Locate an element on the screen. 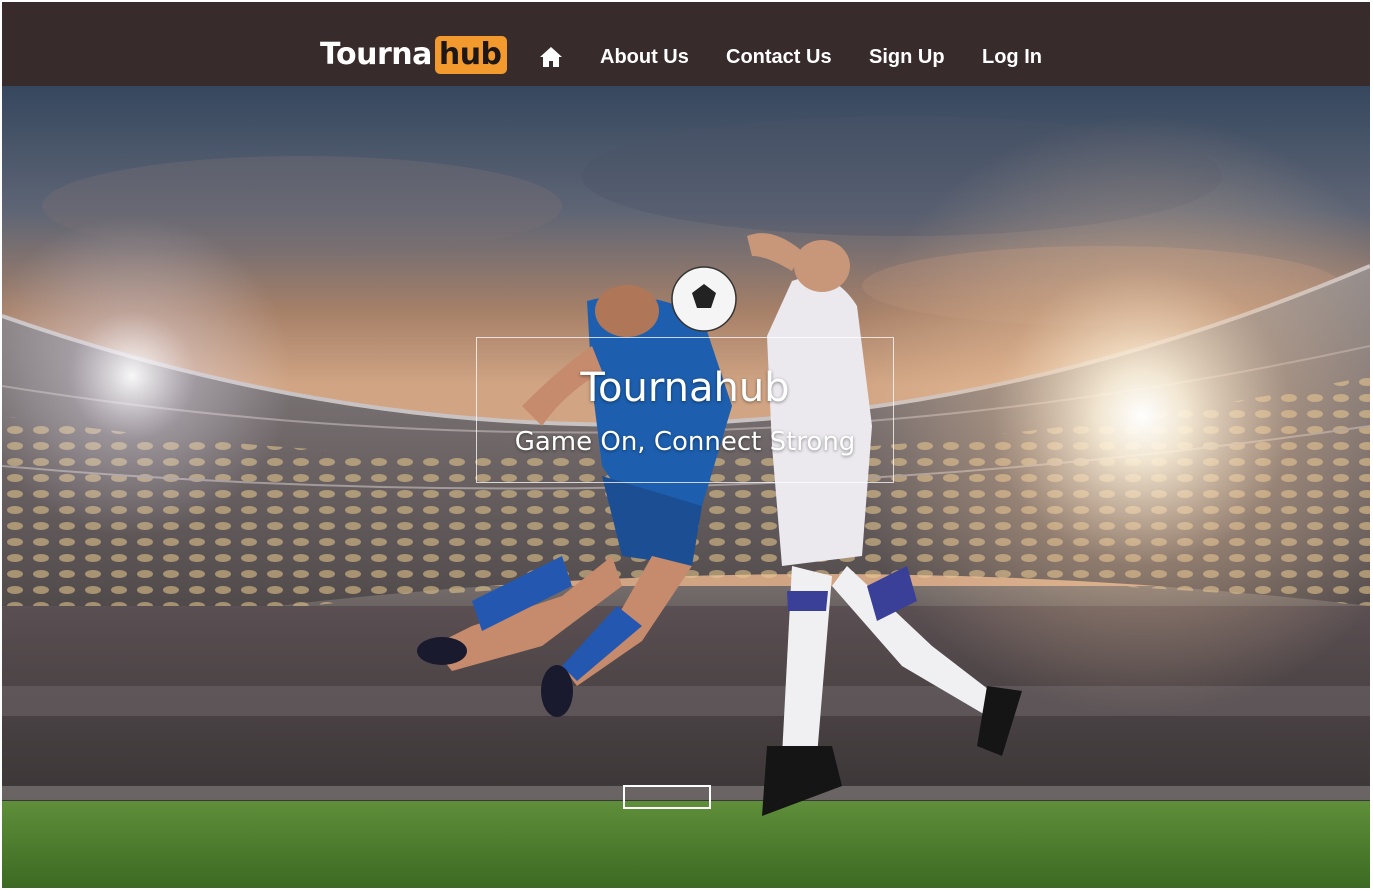  home-link is located at coordinates (551, 57).